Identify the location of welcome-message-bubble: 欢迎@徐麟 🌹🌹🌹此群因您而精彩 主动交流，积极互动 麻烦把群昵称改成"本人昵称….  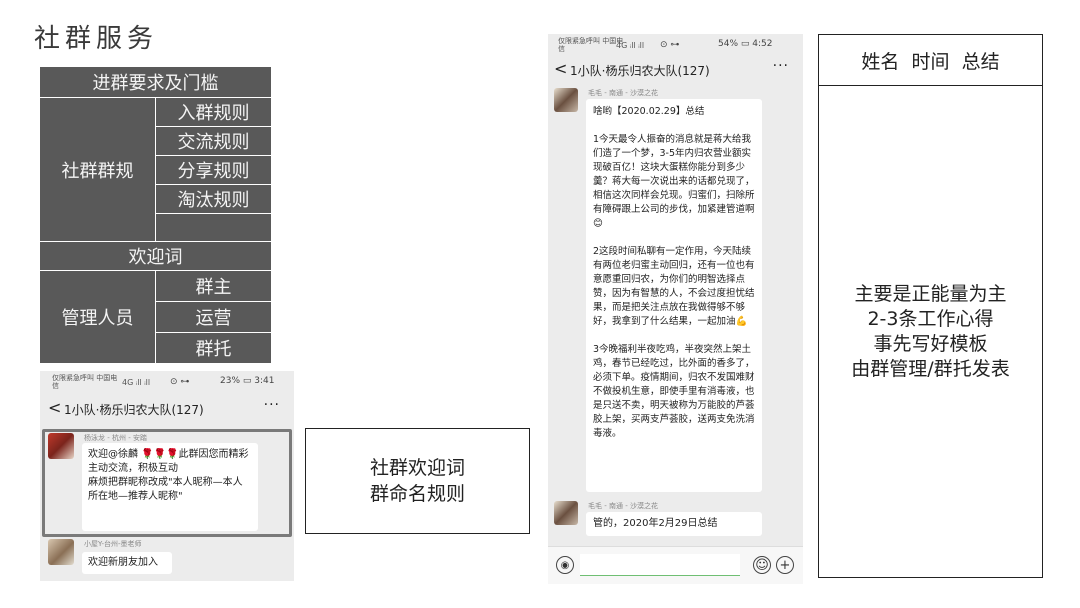
(170, 487).